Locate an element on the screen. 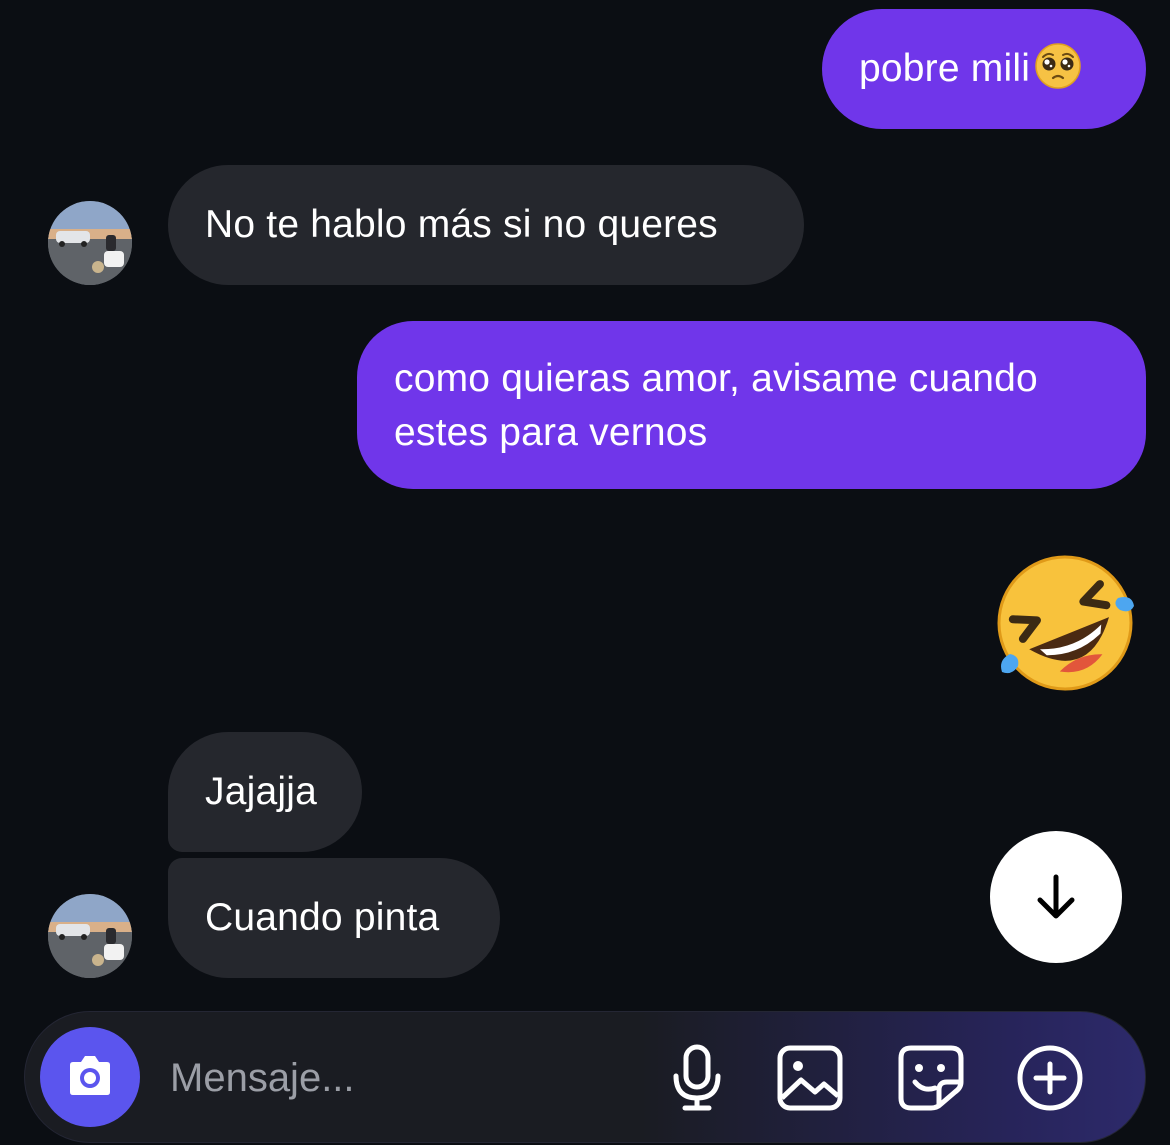 This screenshot has height=1145, width=1170. plus-icon is located at coordinates (1050, 1078).